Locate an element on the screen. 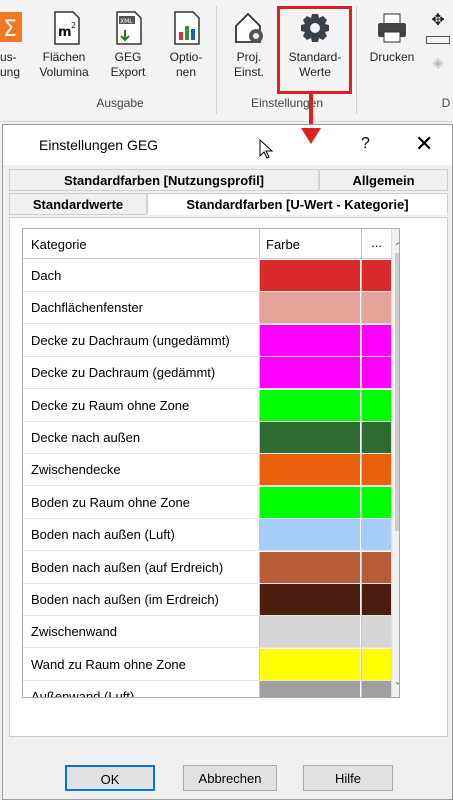 This screenshot has width=453, height=800. category-name: Decke nach außen is located at coordinates (86, 437).